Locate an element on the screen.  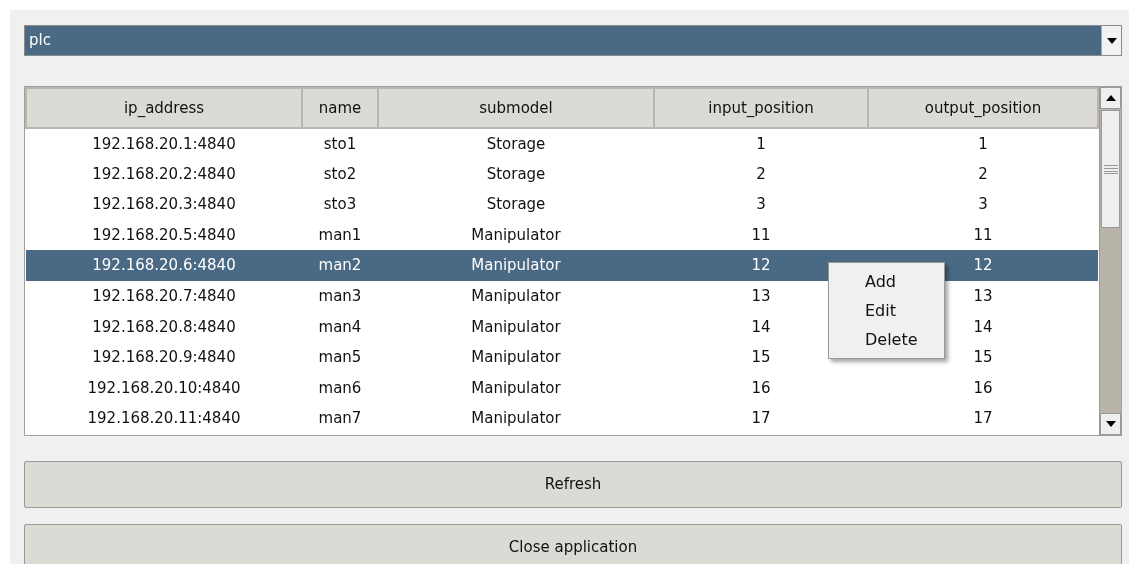
table-cell: man2 is located at coordinates (340, 265).